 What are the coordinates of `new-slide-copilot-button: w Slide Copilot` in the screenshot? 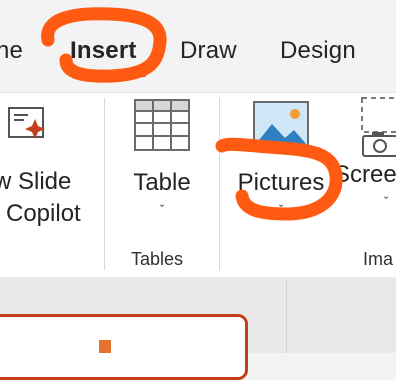 It's located at (50, 167).